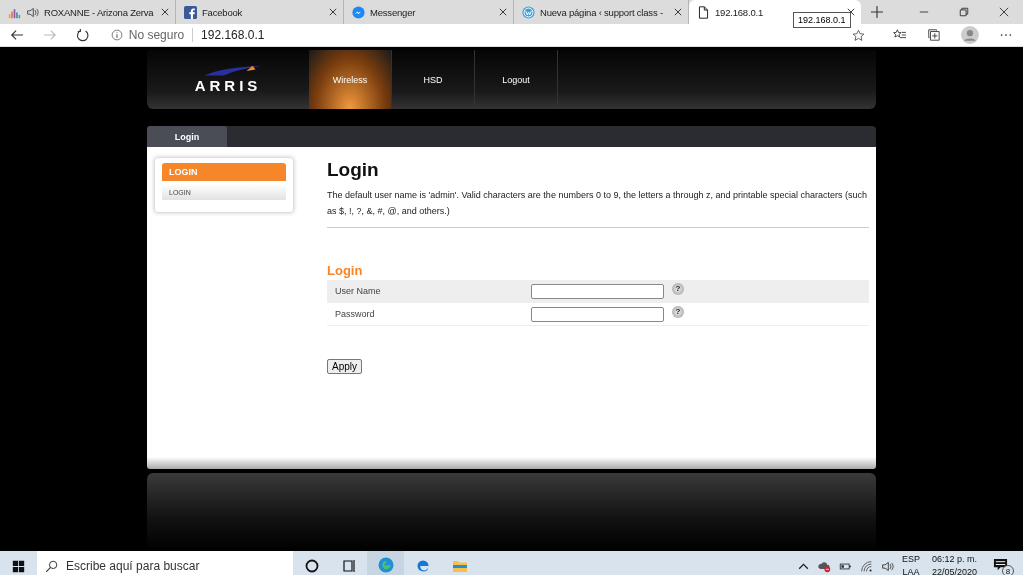 The image size is (1023, 575). What do you see at coordinates (1008, 570) in the screenshot?
I see `notification-count: 8` at bounding box center [1008, 570].